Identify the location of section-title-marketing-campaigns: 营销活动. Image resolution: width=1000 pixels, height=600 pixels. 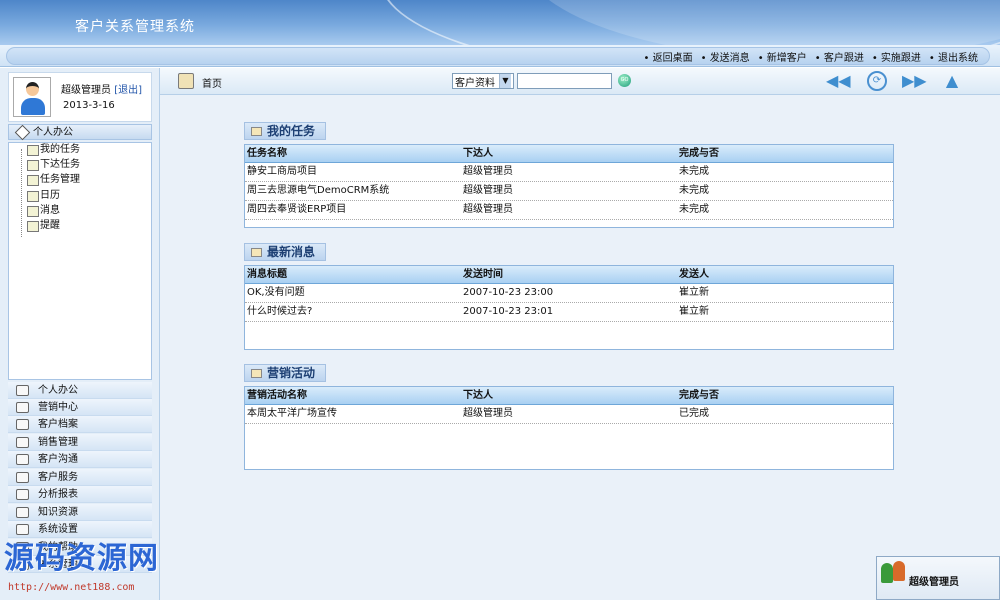
(285, 373).